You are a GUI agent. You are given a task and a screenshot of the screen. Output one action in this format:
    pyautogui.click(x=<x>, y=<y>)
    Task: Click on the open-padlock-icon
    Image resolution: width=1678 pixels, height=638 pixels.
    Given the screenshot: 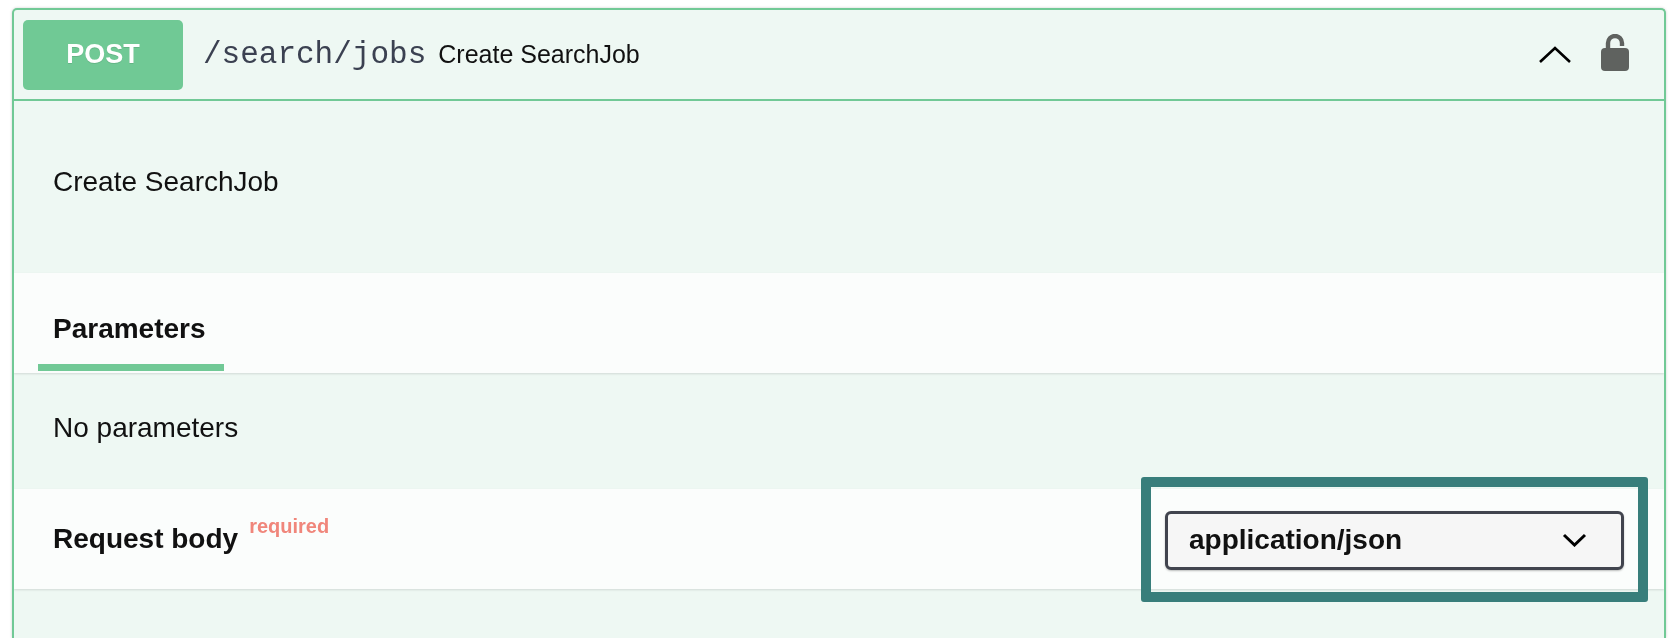 What is the action you would take?
    pyautogui.click(x=1615, y=52)
    